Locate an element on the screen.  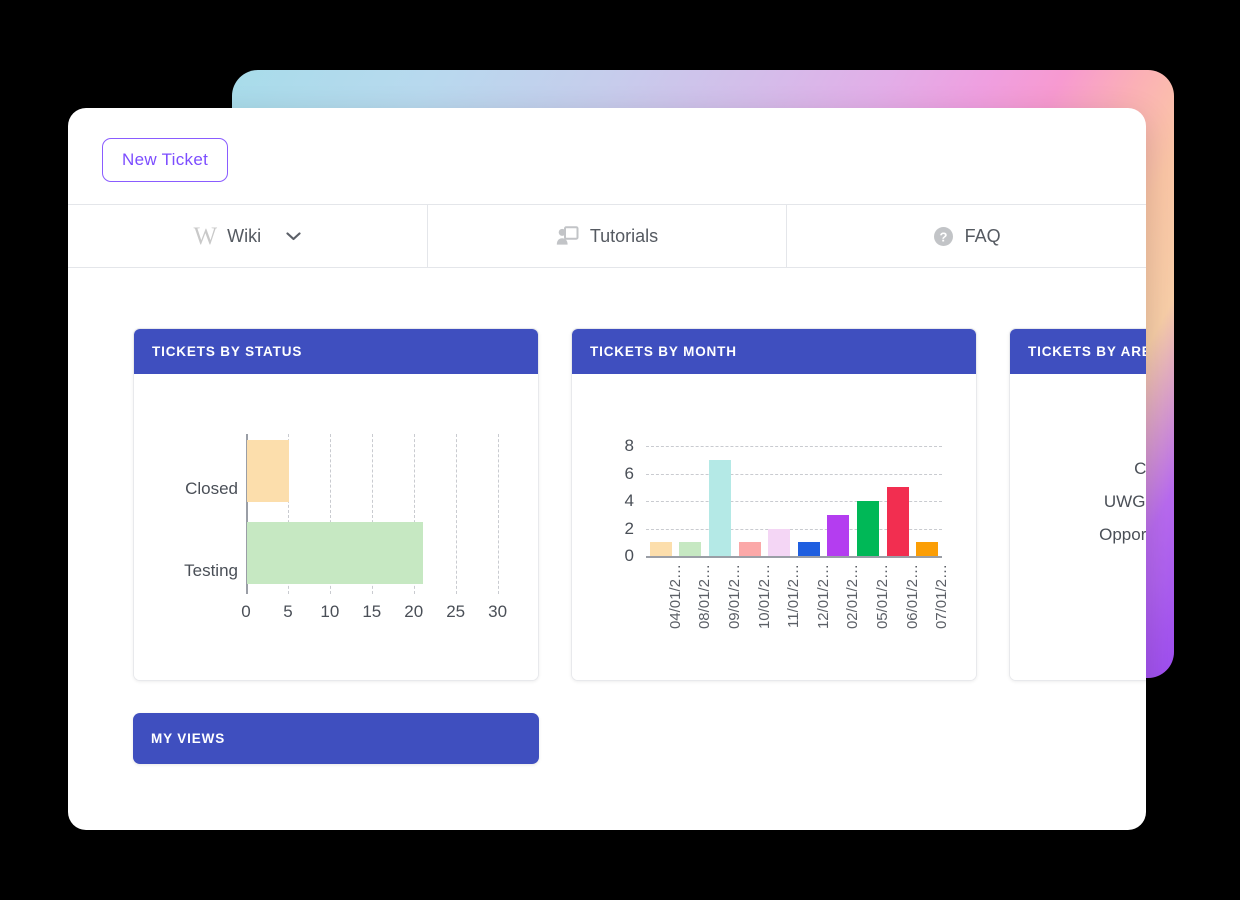
month-y-axis-ticks: 0 2 4 6 8 is located at coordinates (616, 500).